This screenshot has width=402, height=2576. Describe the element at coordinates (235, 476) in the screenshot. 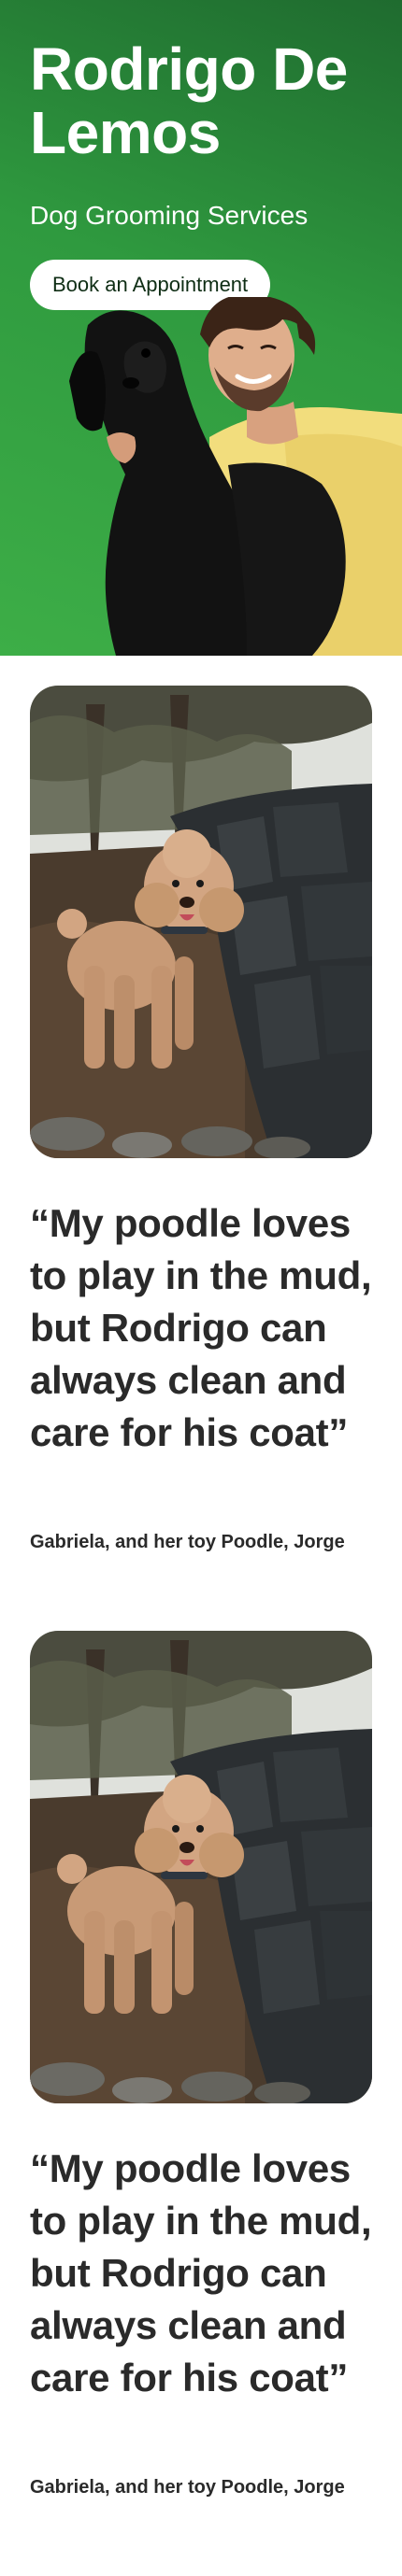

I see `groomer-with-dog-photo` at that location.